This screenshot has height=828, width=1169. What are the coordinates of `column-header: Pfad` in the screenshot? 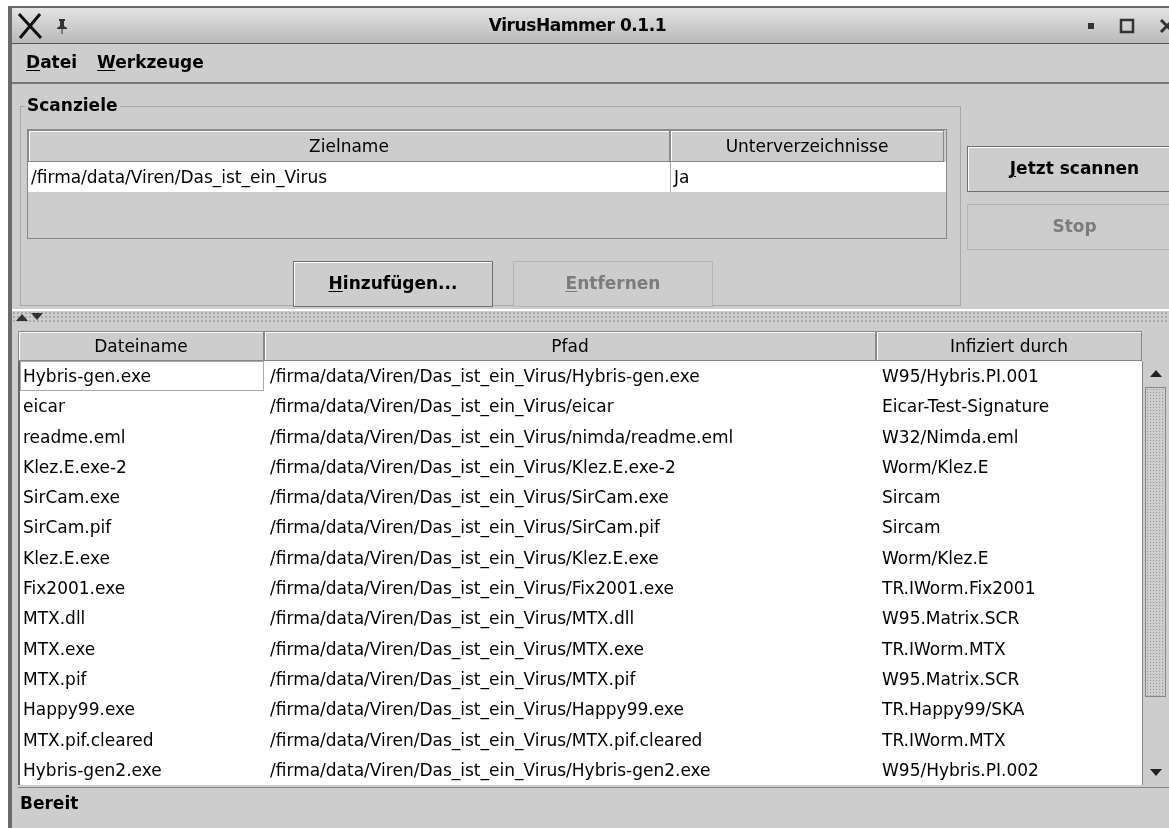 It's located at (570, 346).